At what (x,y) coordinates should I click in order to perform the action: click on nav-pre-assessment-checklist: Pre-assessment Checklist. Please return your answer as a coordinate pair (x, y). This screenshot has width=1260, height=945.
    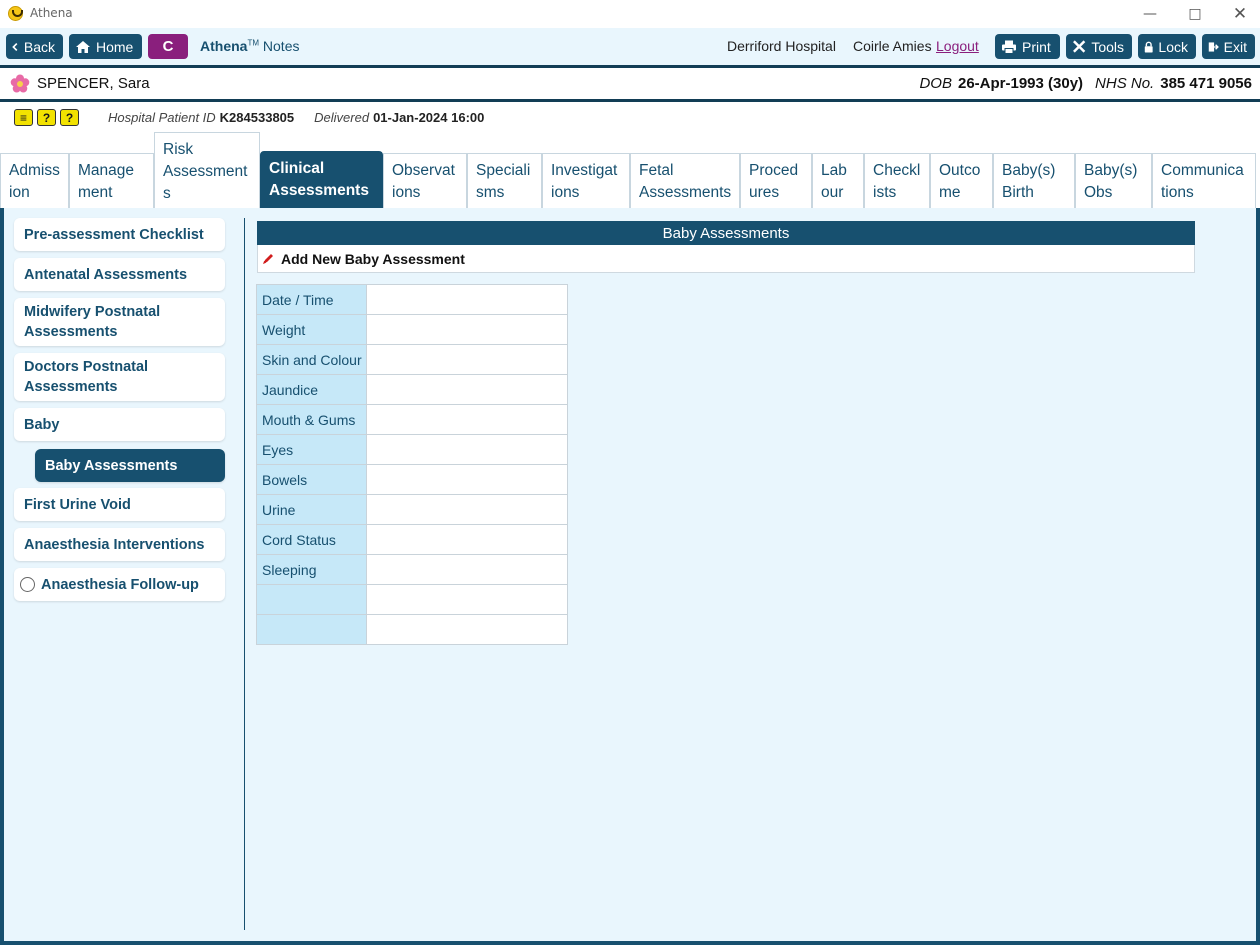
    Looking at the image, I should click on (119, 234).